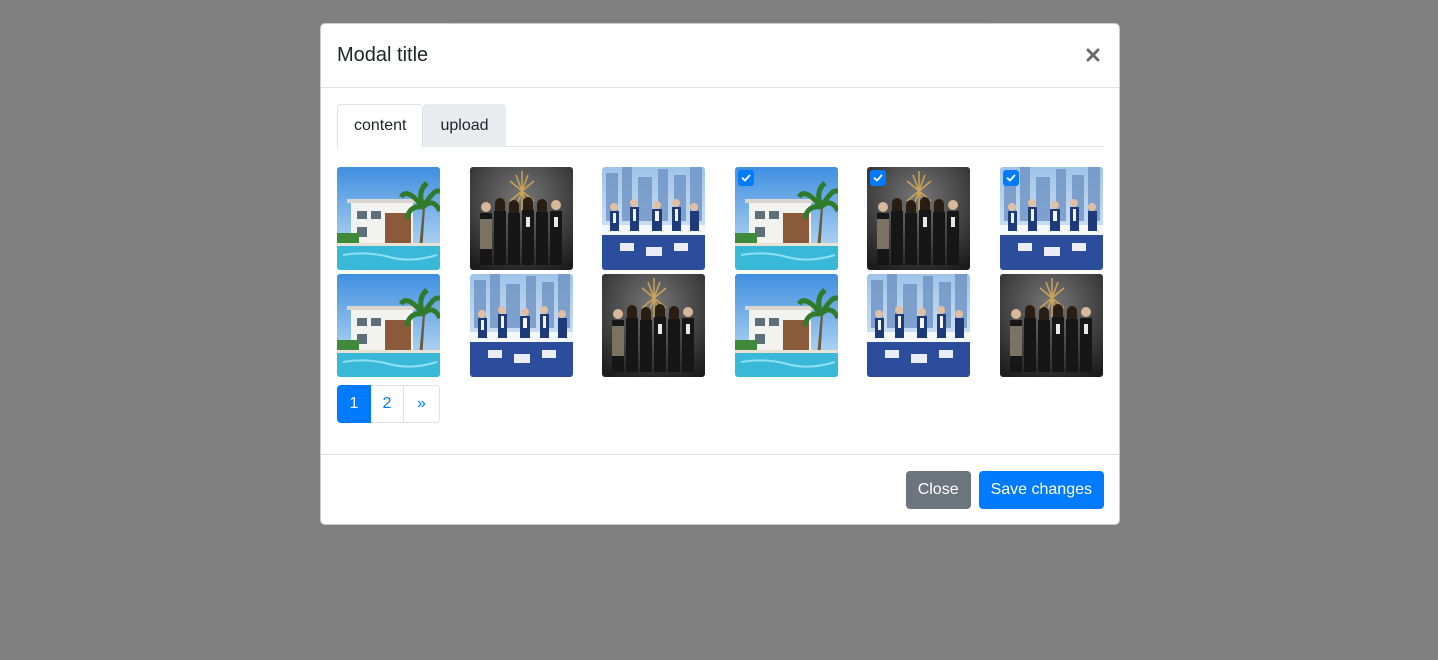 The image size is (1438, 660). I want to click on tab-label: content, so click(380, 125).